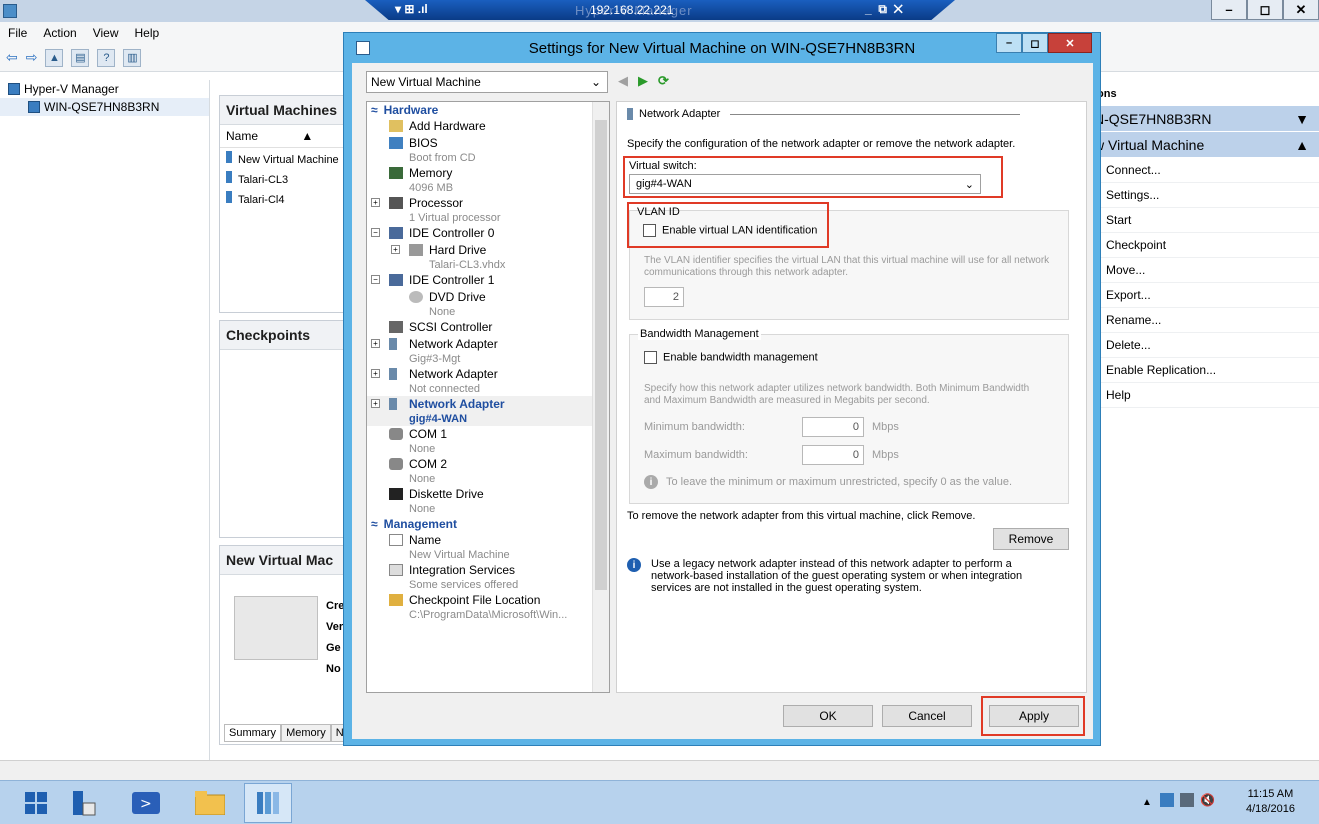  I want to click on network-adapter-icon, so click(393, 404).